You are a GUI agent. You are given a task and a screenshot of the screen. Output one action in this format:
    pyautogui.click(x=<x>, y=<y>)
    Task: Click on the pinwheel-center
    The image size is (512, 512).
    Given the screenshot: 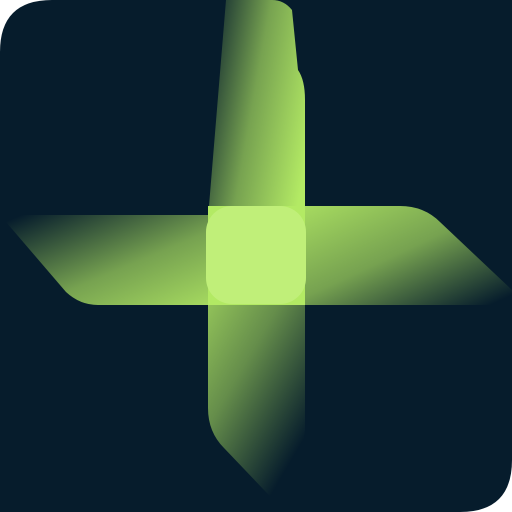 What is the action you would take?
    pyautogui.click(x=256, y=255)
    